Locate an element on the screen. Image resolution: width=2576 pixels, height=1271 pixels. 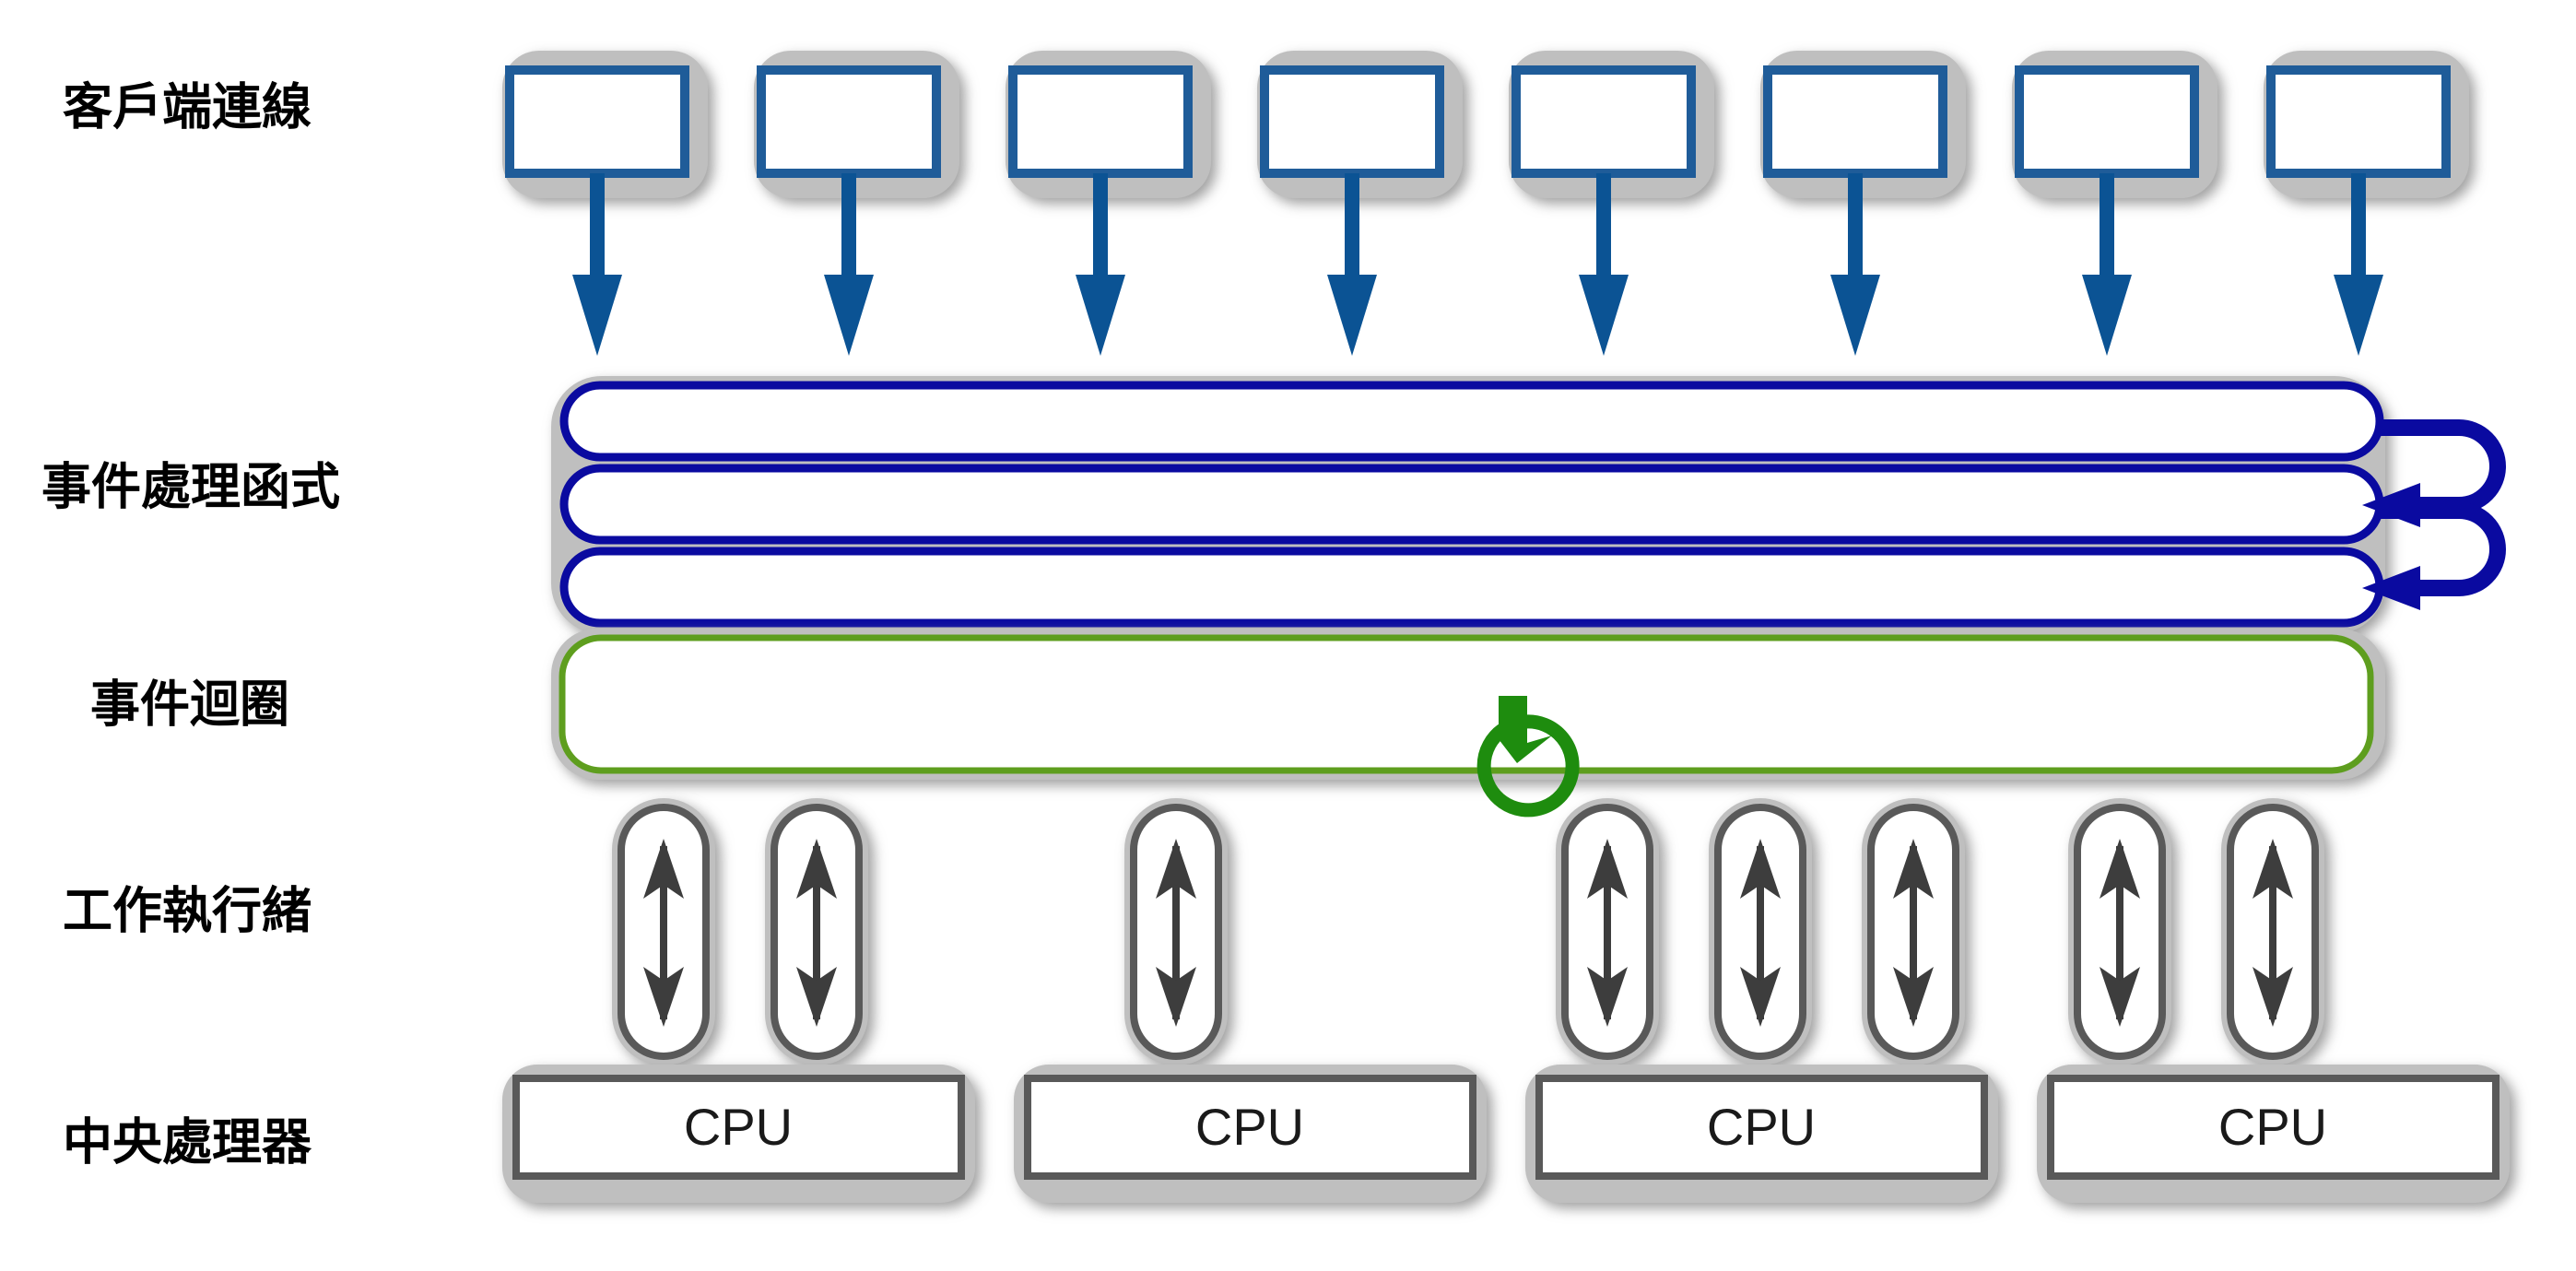
row-label-cpus: 中央處理器 is located at coordinates (187, 1142).